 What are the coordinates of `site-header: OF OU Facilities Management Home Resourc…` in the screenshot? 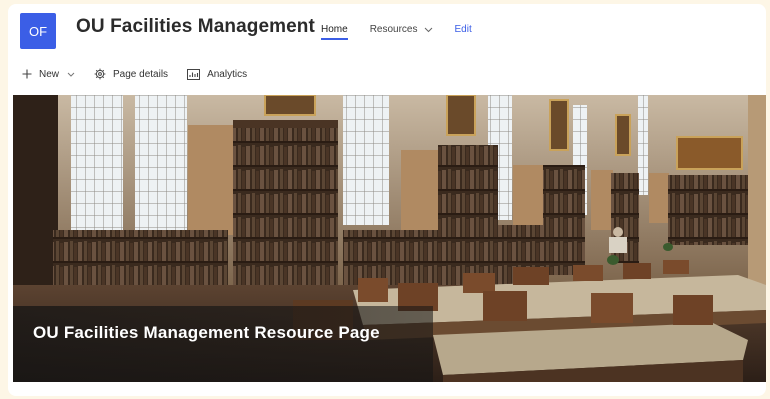 It's located at (387, 30).